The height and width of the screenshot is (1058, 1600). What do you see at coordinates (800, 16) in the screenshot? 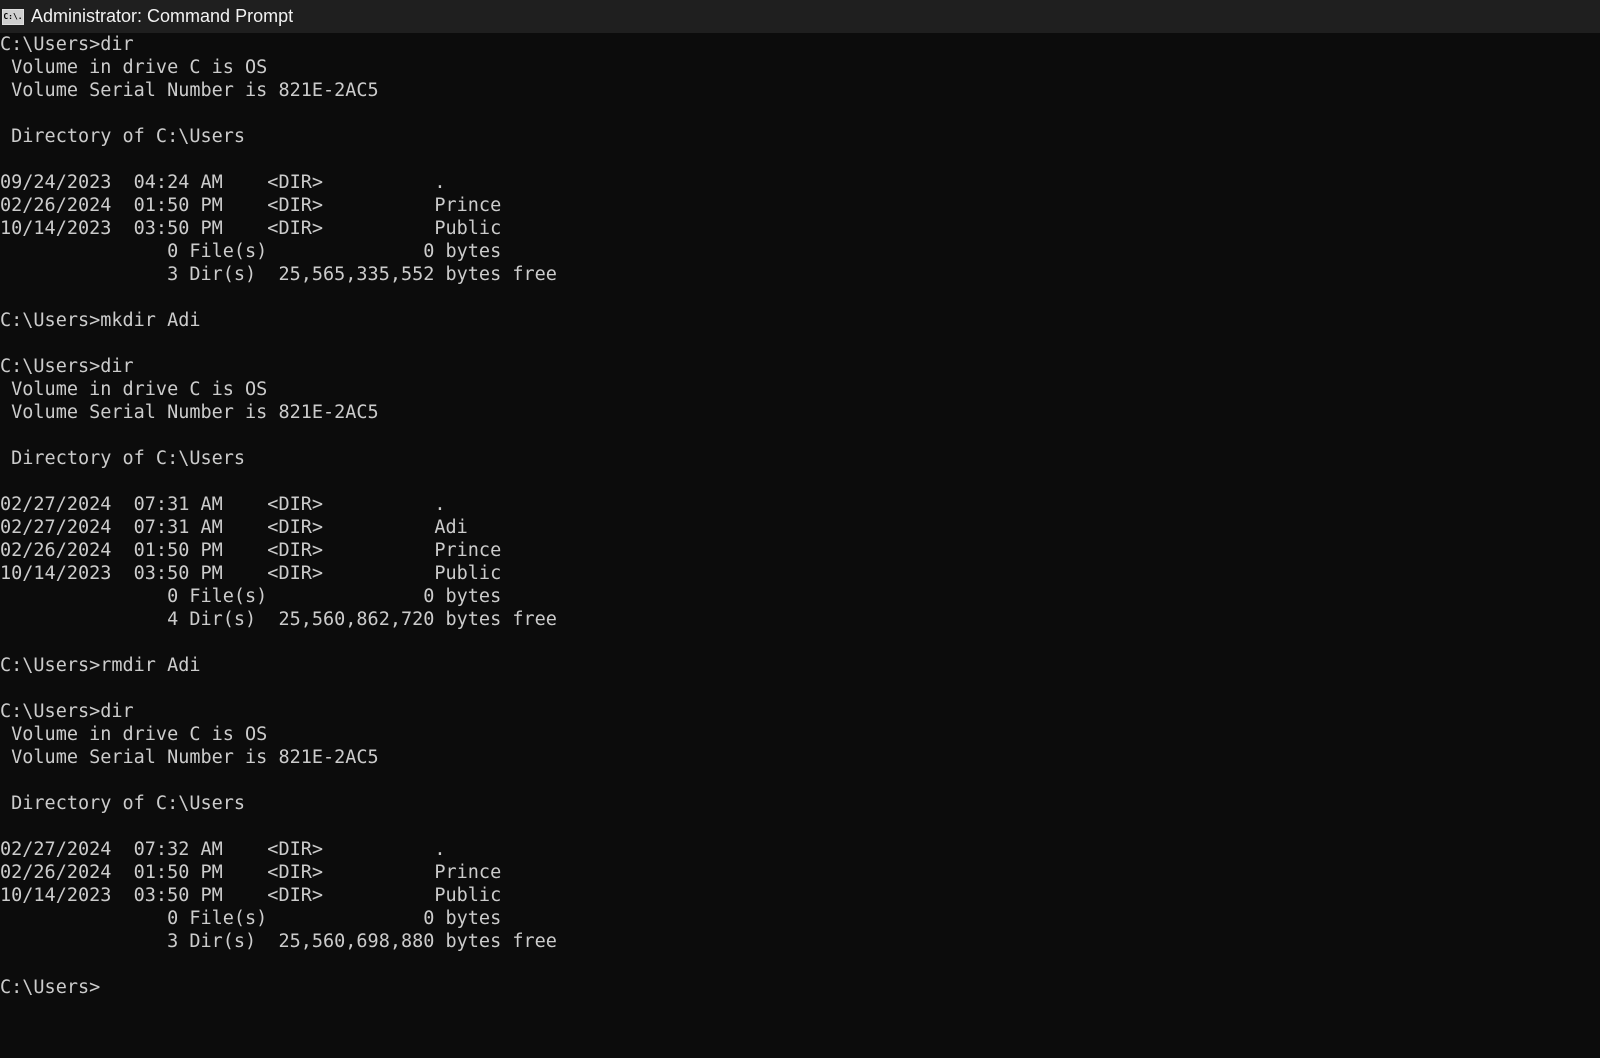
I see `title-bar: C:\. Administrator: Command Prompt` at bounding box center [800, 16].